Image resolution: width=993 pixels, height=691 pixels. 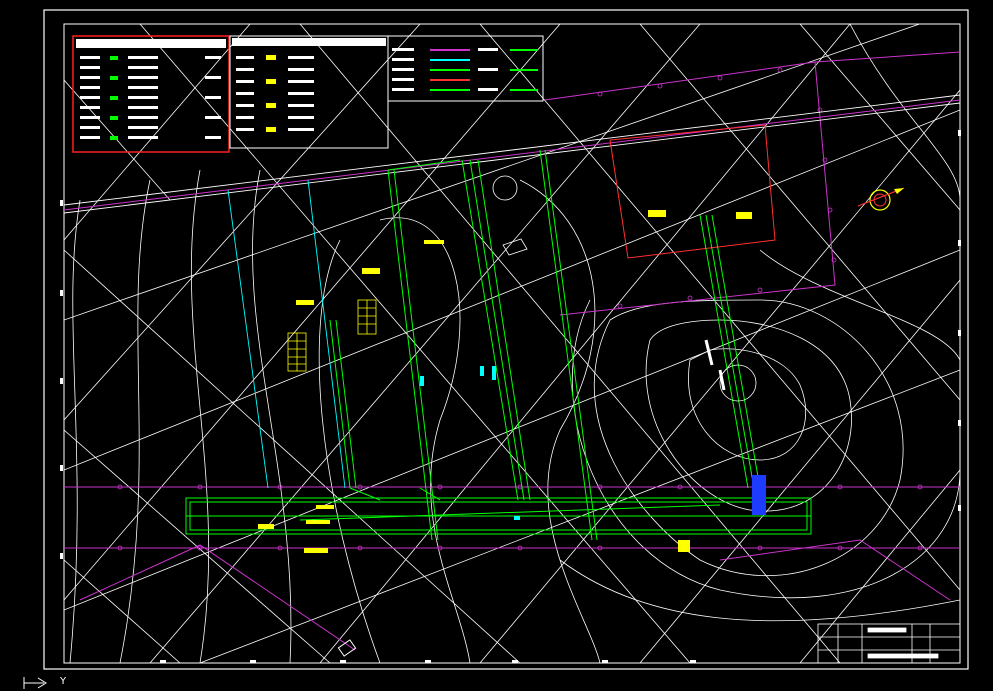 I want to click on equipment-cluster, so click(x=759, y=495).